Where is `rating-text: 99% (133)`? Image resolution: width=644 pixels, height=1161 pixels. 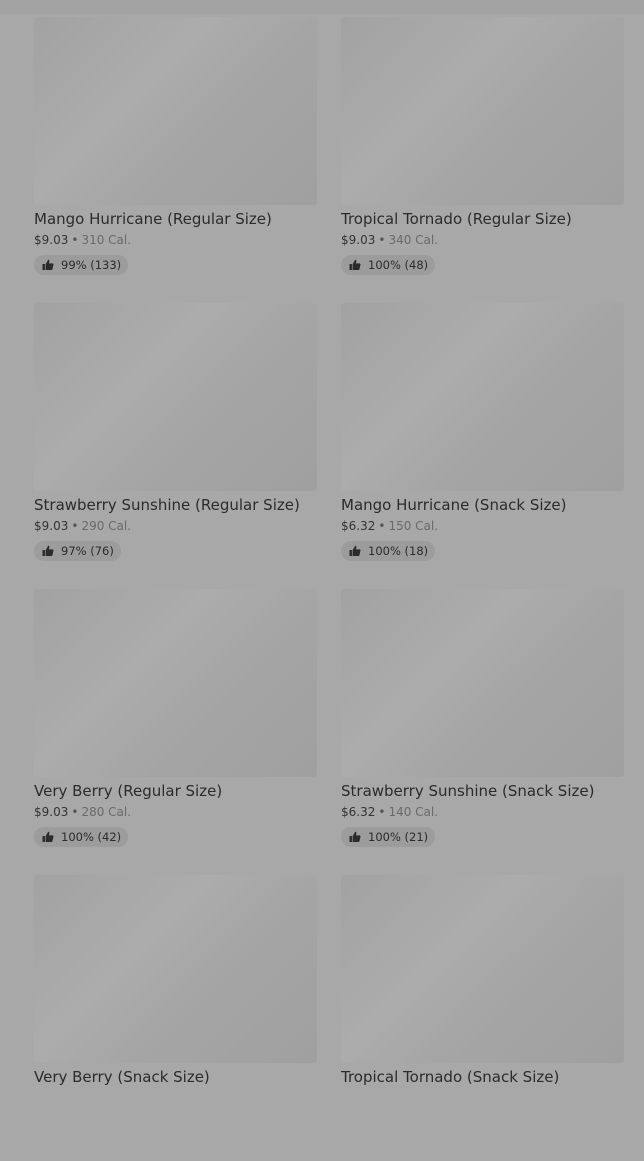 rating-text: 99% (133) is located at coordinates (91, 265).